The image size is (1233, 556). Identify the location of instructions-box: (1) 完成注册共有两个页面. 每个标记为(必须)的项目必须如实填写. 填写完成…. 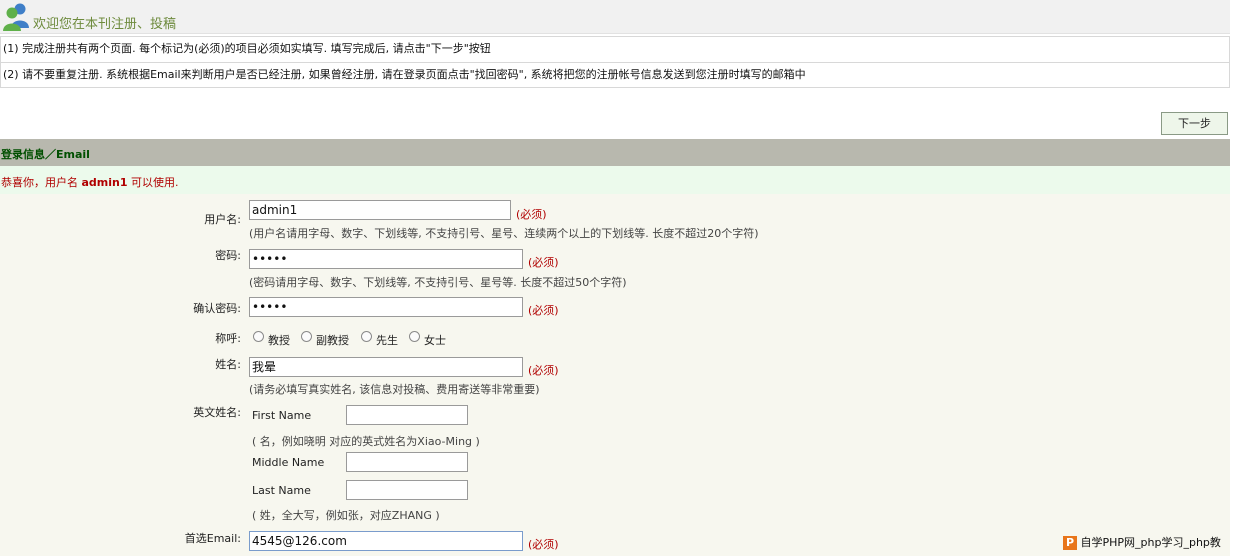
(615, 62).